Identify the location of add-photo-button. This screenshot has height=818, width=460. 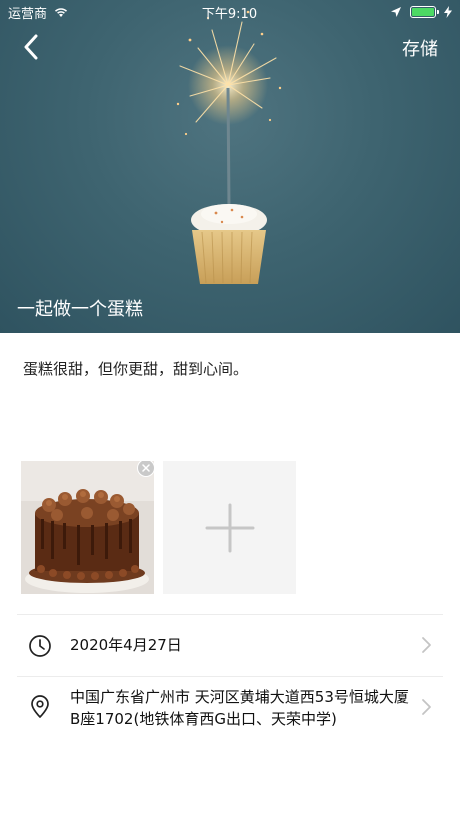
(229, 527).